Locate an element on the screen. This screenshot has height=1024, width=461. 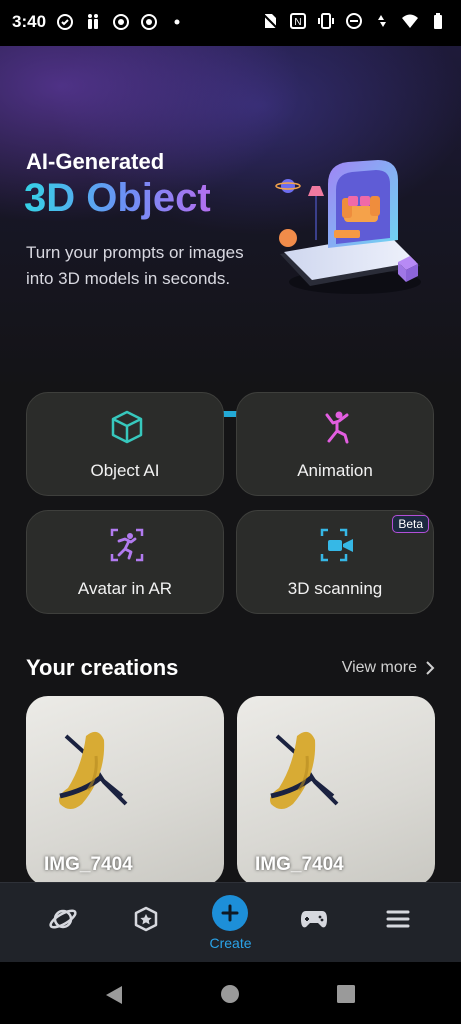
nav-badge is located at coordinates (146, 919).